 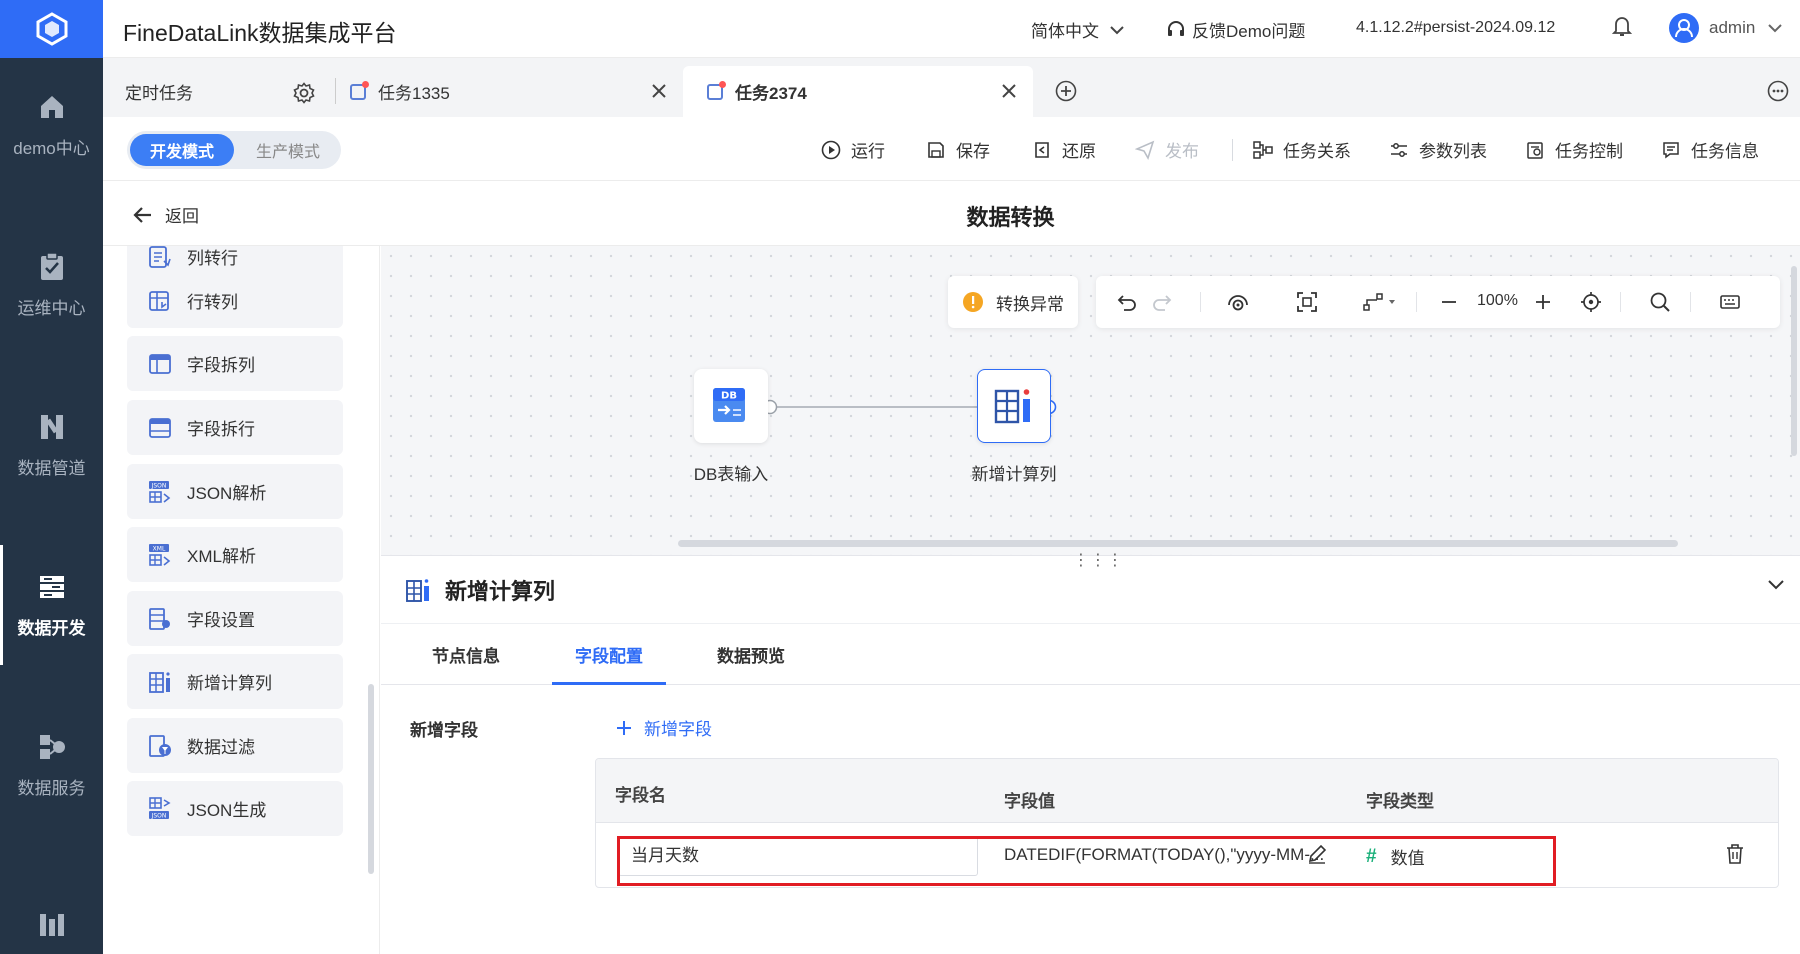 I want to click on component-data-filter: 数据过滤, so click(x=235, y=745).